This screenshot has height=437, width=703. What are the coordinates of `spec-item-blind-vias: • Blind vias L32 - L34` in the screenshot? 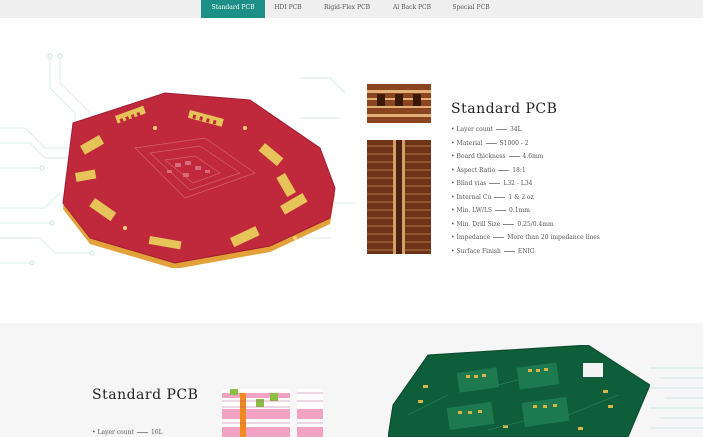 It's located at (492, 183).